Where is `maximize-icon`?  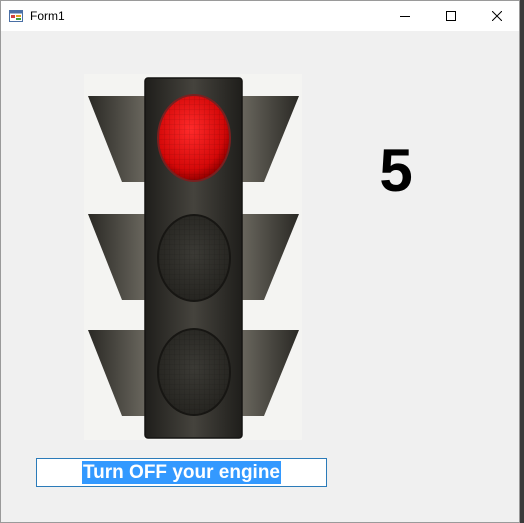
maximize-icon is located at coordinates (451, 16).